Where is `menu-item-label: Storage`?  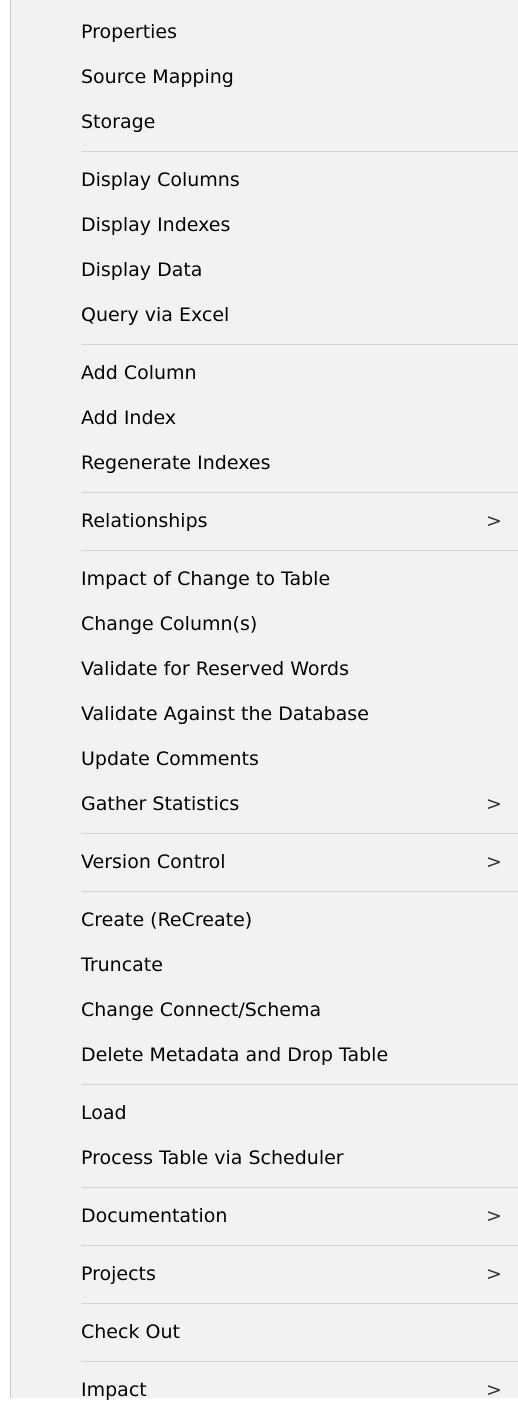
menu-item-label: Storage is located at coordinates (118, 122).